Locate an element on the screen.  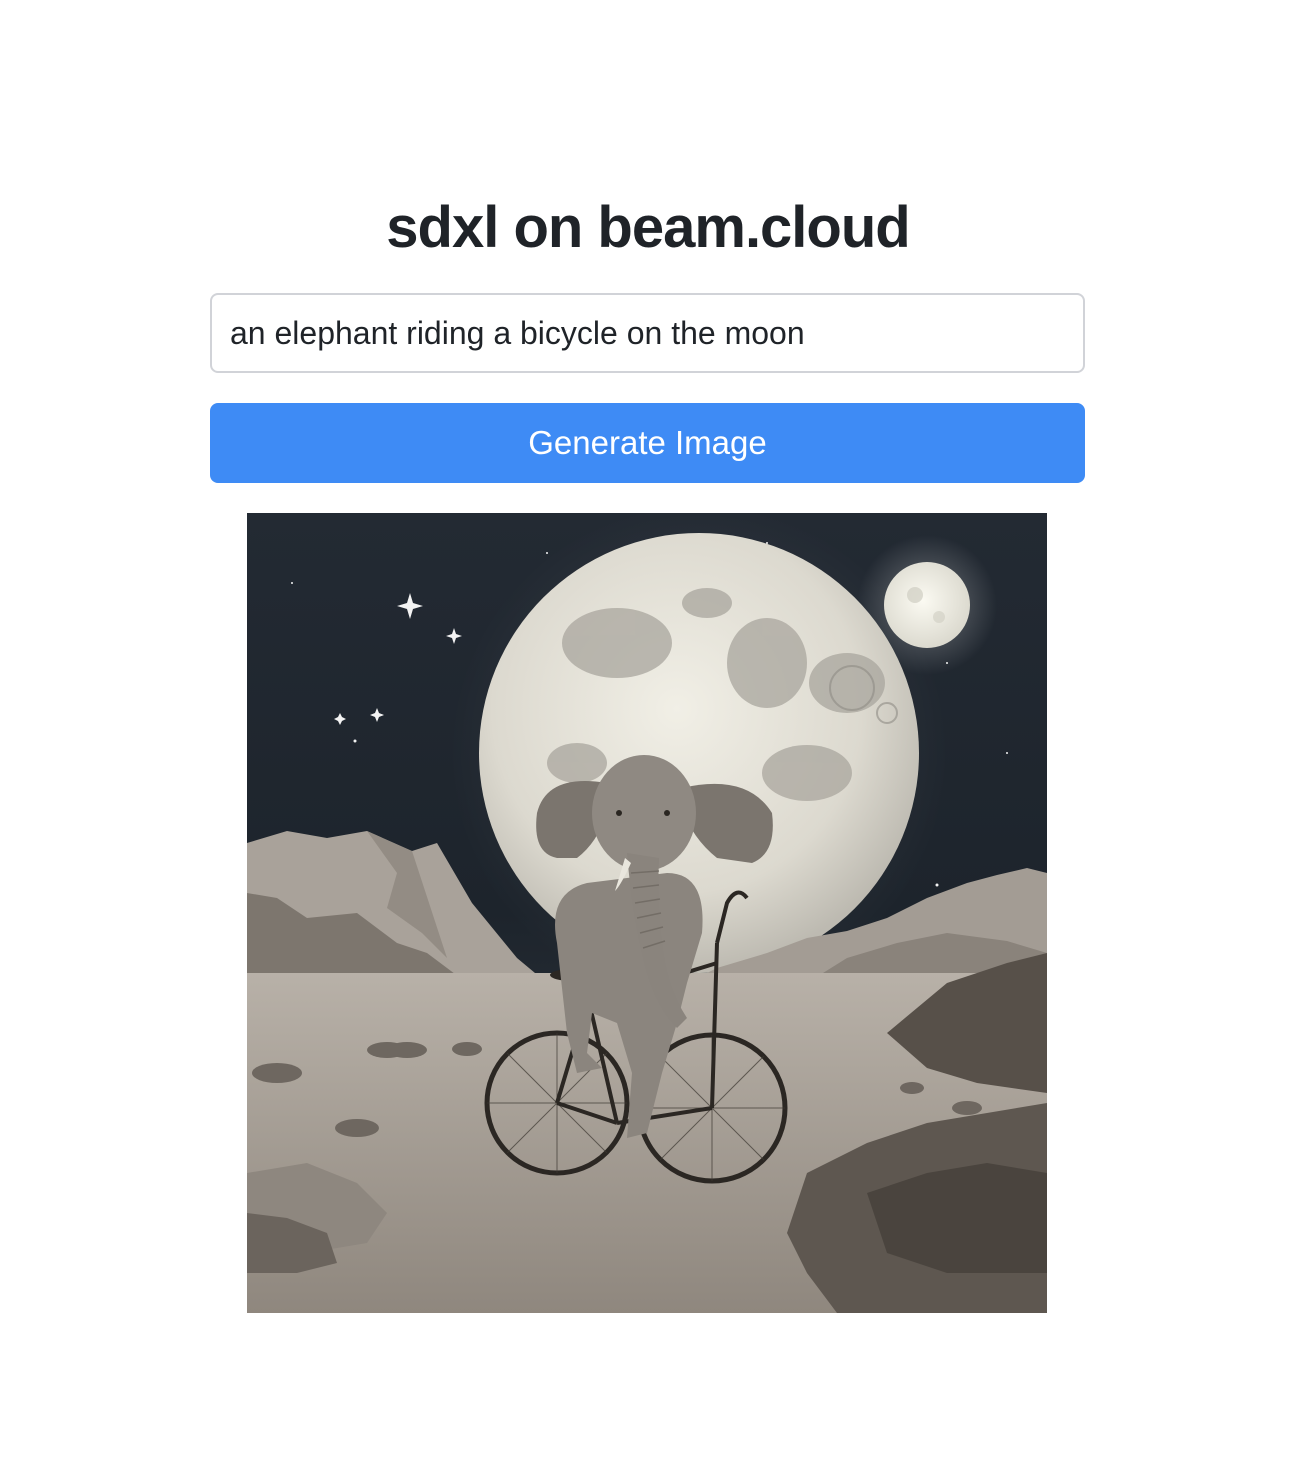
prompt-input is located at coordinates (647, 333).